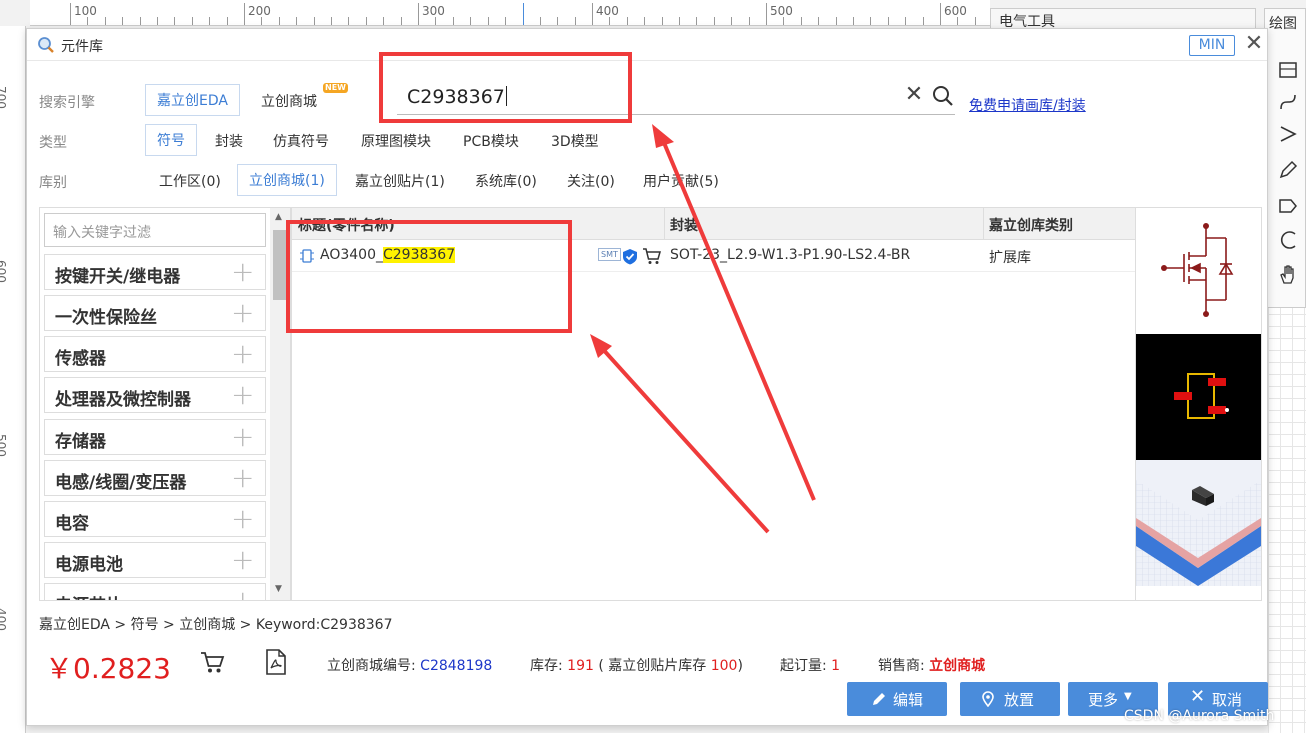 This screenshot has height=733, width=1306. Describe the element at coordinates (1285, 158) in the screenshot. I see `drawing-tools-panel: 绘图` at that location.